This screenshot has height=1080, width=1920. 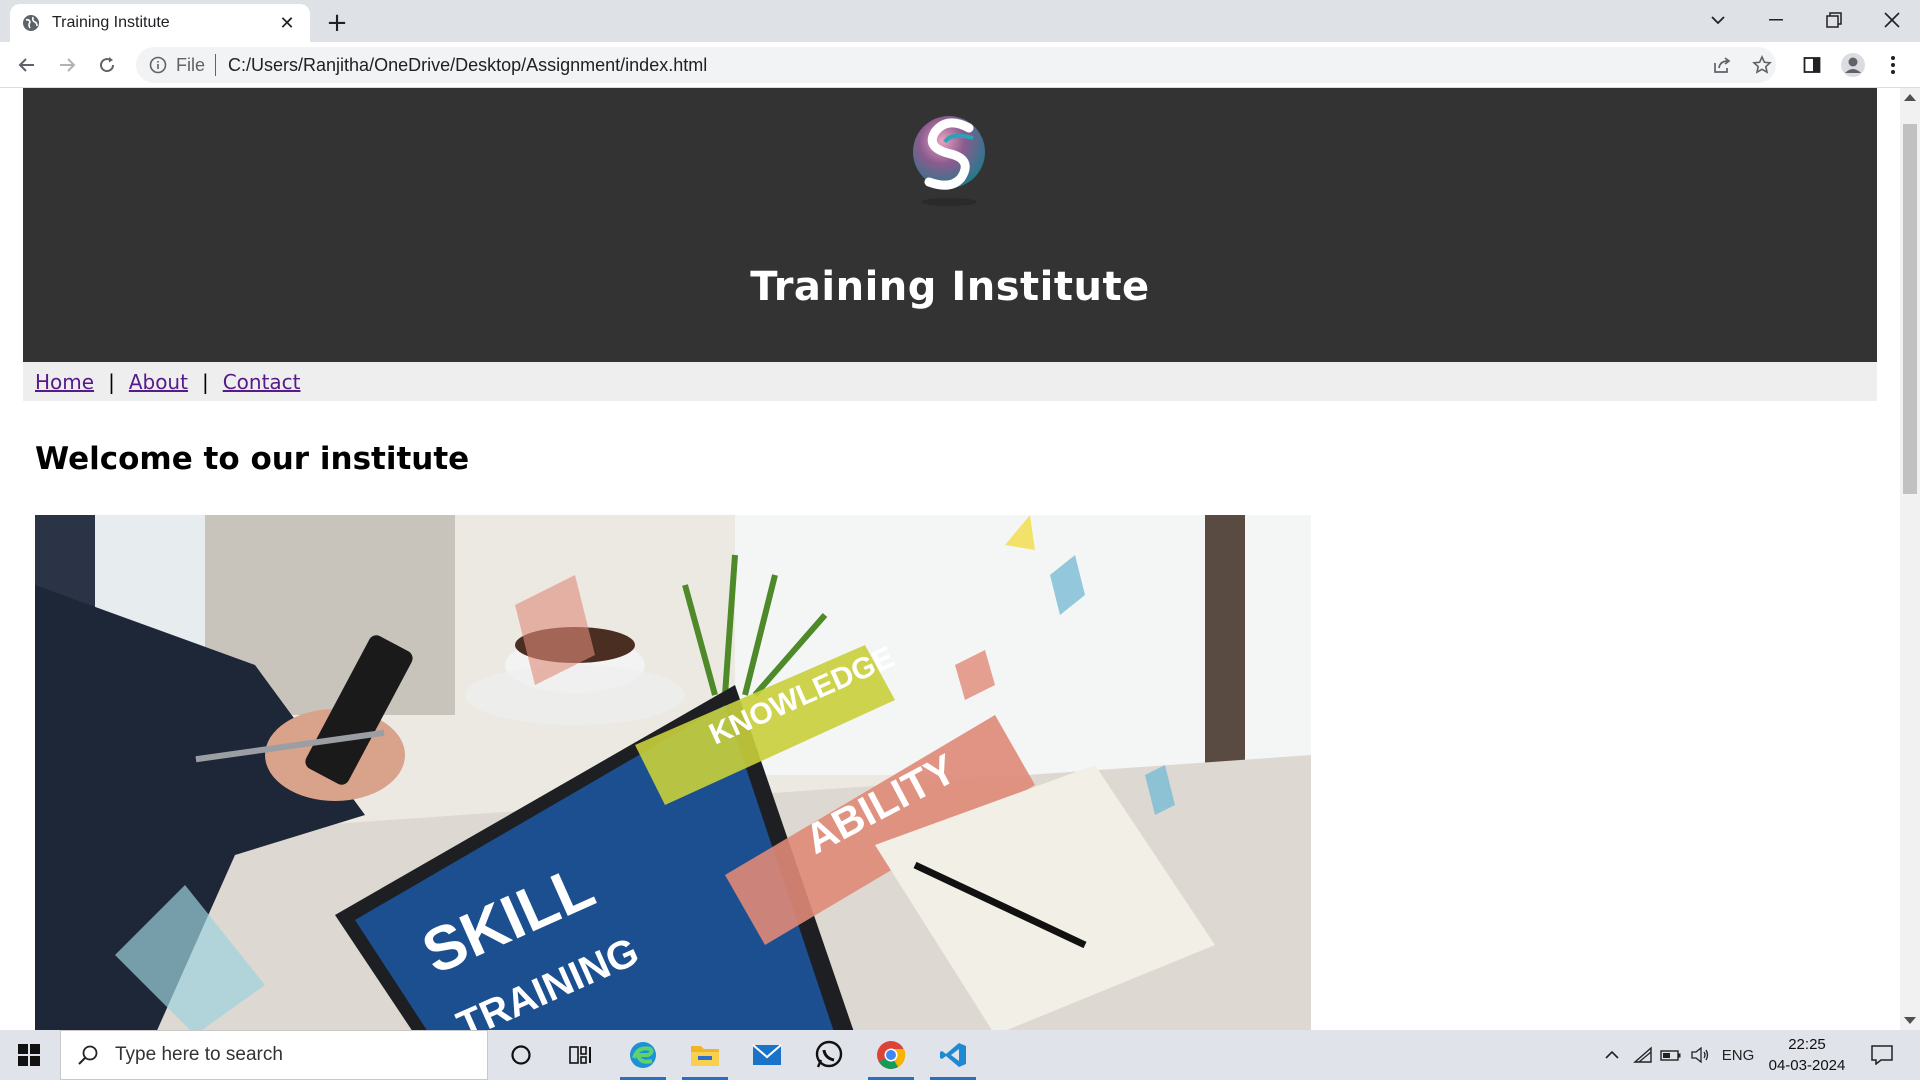 I want to click on back-arrow-icon, so click(x=27, y=65).